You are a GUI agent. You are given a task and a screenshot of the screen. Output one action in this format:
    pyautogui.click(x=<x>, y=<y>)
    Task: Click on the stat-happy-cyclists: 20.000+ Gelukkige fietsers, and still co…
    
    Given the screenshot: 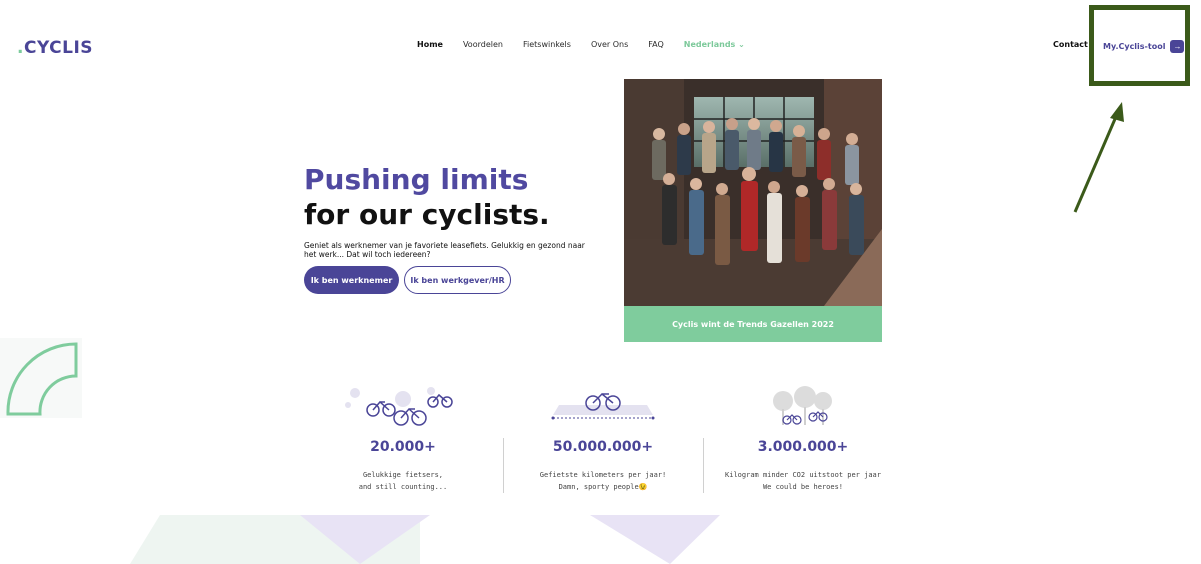 What is the action you would take?
    pyautogui.click(x=403, y=439)
    